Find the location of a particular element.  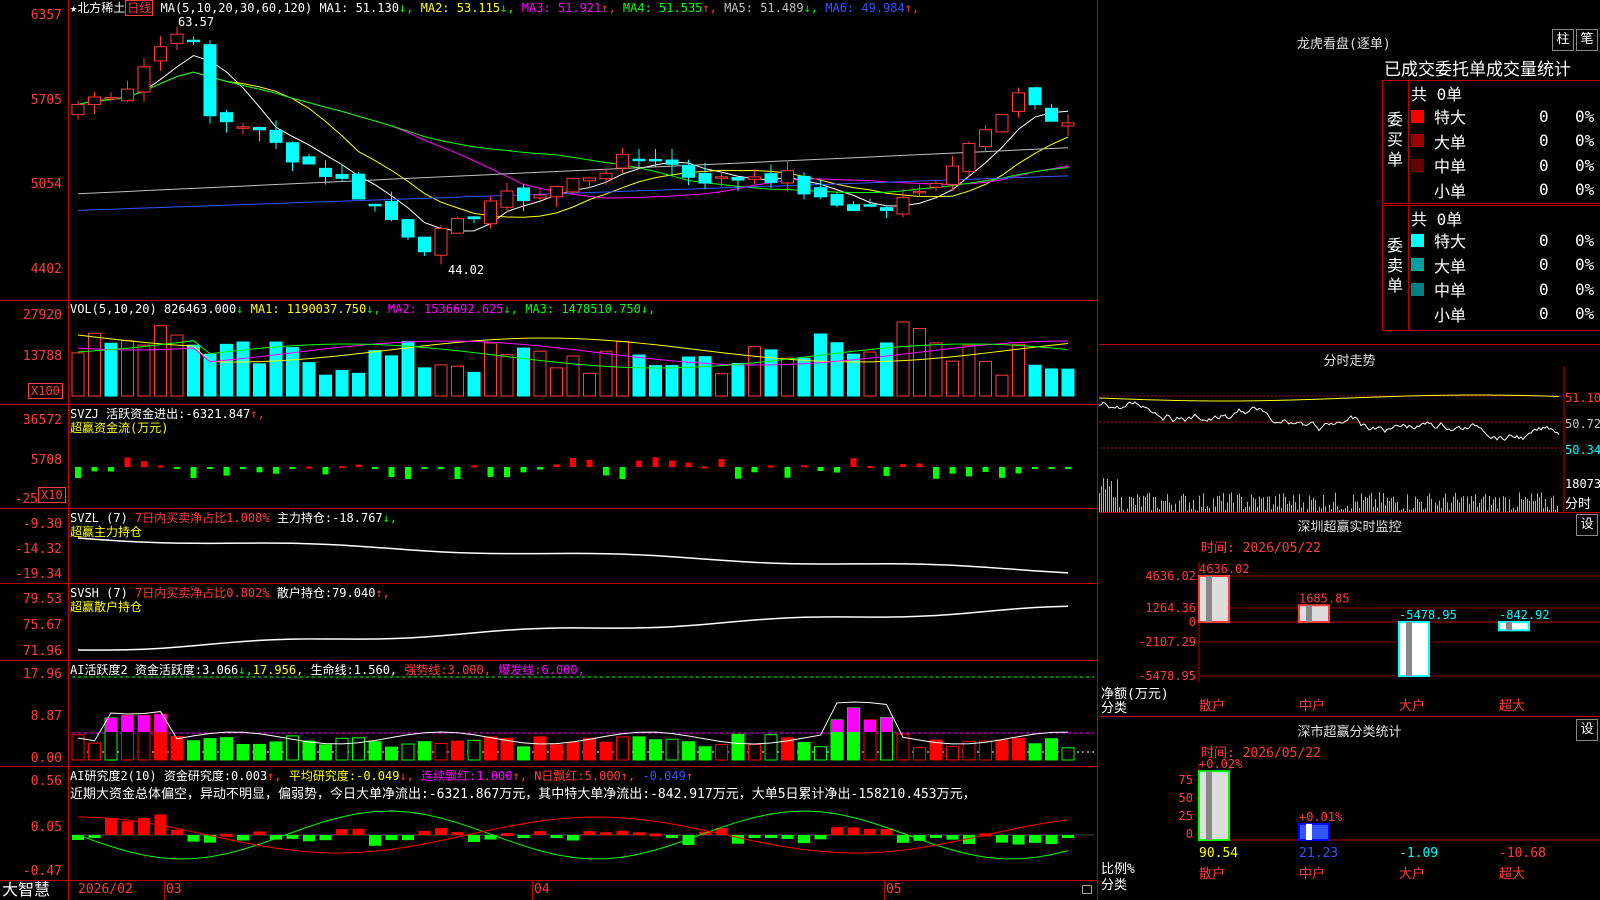

lock-icon is located at coordinates (1087, 889).